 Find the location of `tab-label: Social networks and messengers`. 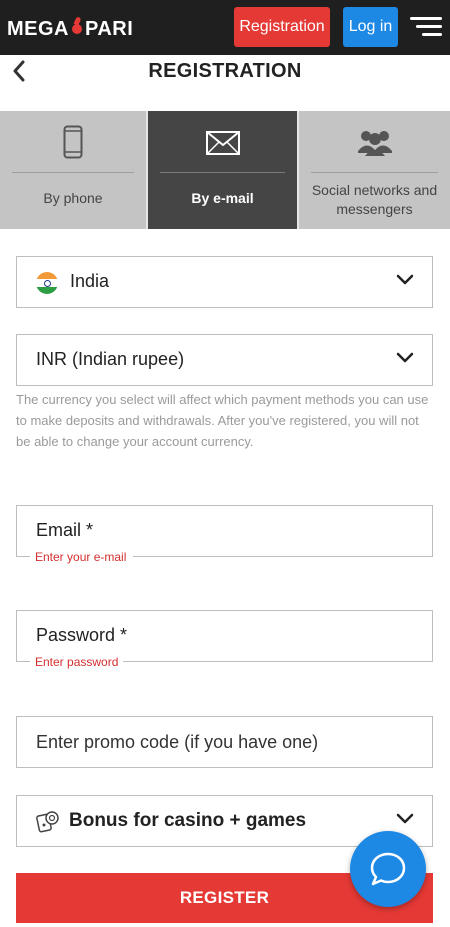

tab-label: Social networks and messengers is located at coordinates (374, 199).